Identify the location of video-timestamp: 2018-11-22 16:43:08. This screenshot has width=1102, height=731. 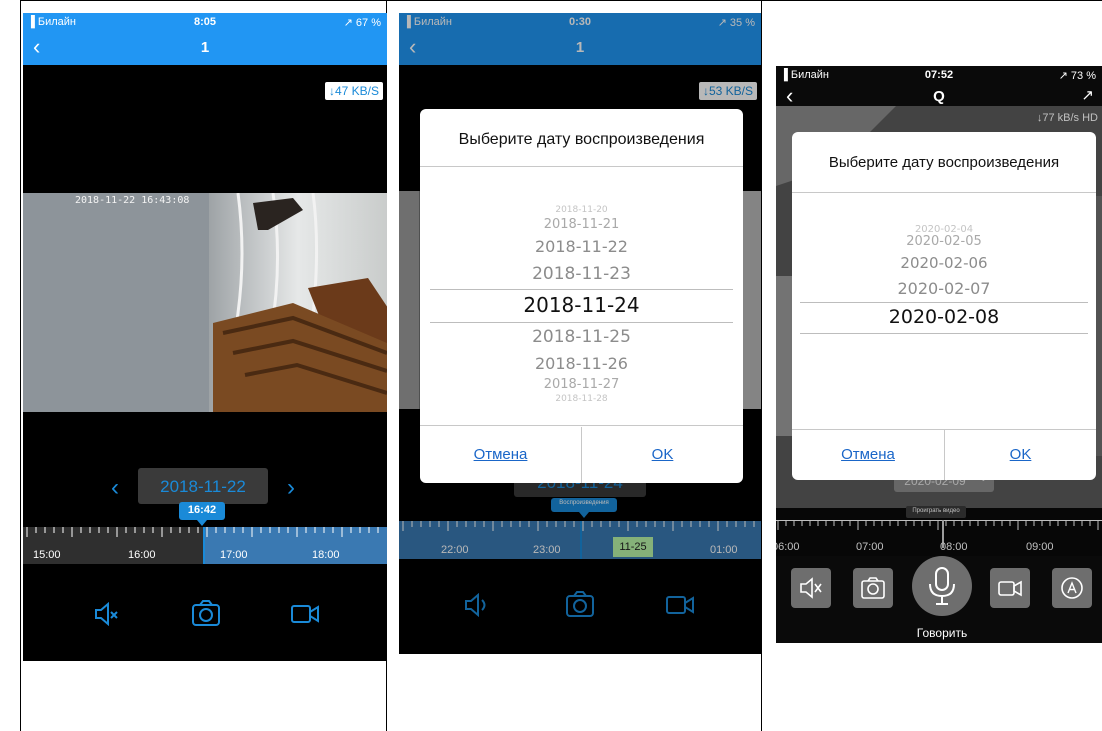
(132, 200).